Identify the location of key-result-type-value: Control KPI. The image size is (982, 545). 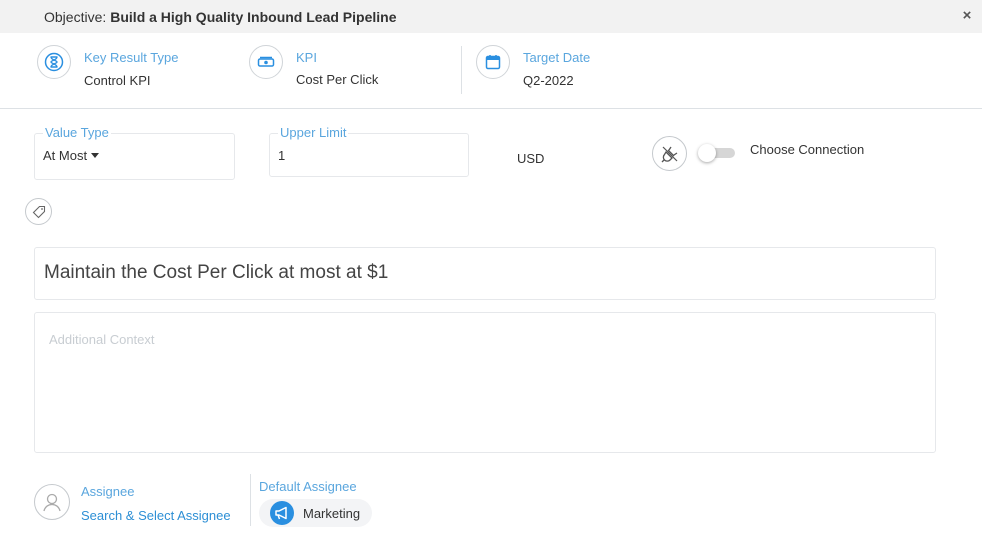
(117, 80).